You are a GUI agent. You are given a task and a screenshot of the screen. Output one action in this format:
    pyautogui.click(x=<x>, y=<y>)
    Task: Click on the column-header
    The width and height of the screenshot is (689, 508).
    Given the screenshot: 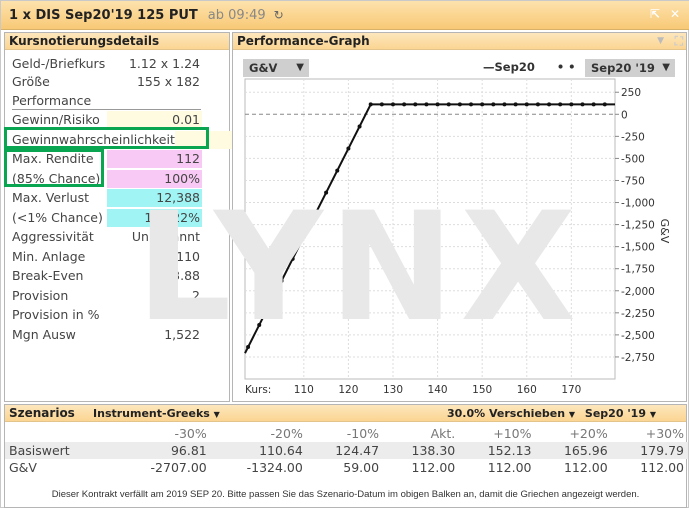 What is the action you would take?
    pyautogui.click(x=60, y=433)
    